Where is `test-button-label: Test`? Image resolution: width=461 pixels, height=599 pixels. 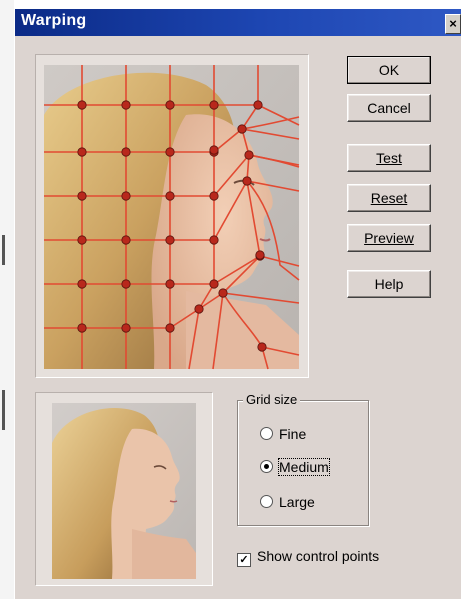
test-button-label: Test is located at coordinates (389, 158).